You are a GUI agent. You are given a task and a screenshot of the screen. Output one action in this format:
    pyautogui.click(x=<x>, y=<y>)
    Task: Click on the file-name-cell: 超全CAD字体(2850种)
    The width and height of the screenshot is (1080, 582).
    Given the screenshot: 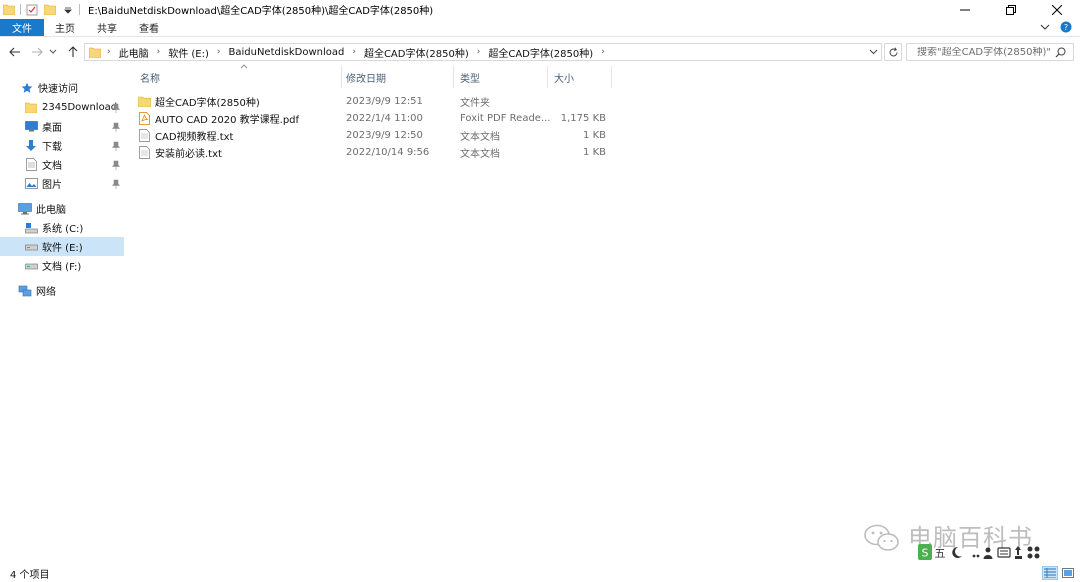 What is the action you would take?
    pyautogui.click(x=239, y=101)
    